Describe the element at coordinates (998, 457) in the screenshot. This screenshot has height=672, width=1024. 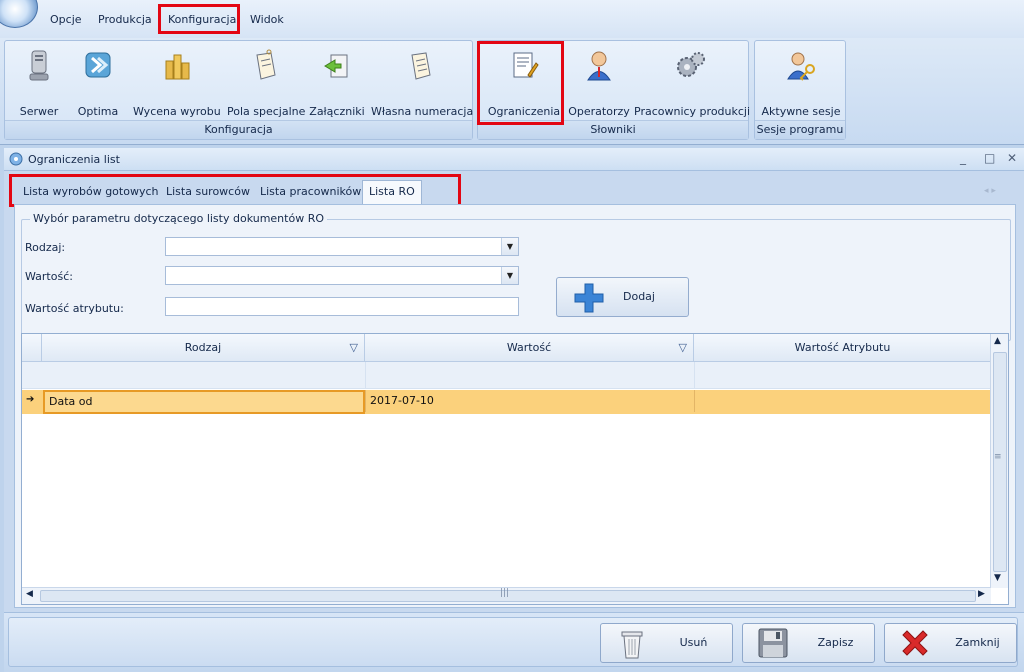
I see `grip-icon: ≡` at that location.